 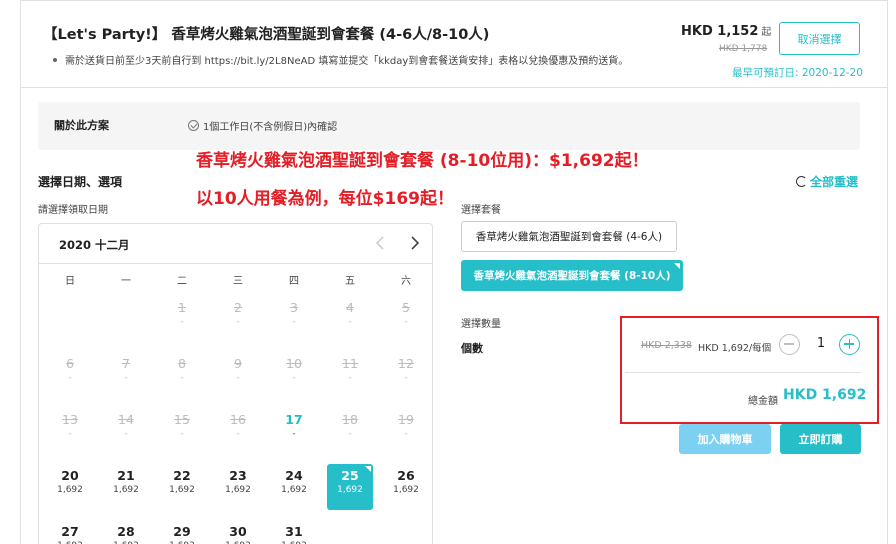 I want to click on price-suffix: 起, so click(x=766, y=32).